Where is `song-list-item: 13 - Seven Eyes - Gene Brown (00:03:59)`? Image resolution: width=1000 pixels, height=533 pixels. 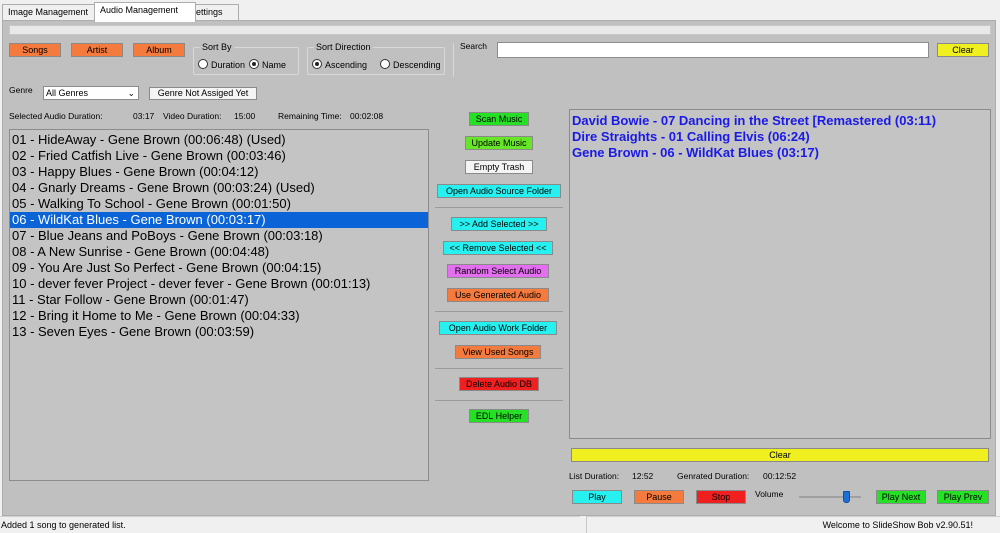
song-list-item: 13 - Seven Eyes - Gene Brown (00:03:59) is located at coordinates (219, 332).